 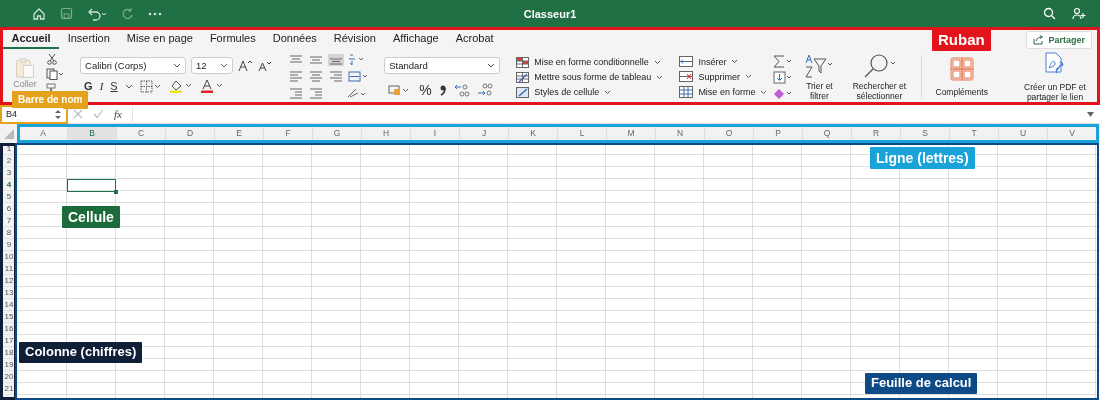 I want to click on row-header: 2, so click(x=9, y=161).